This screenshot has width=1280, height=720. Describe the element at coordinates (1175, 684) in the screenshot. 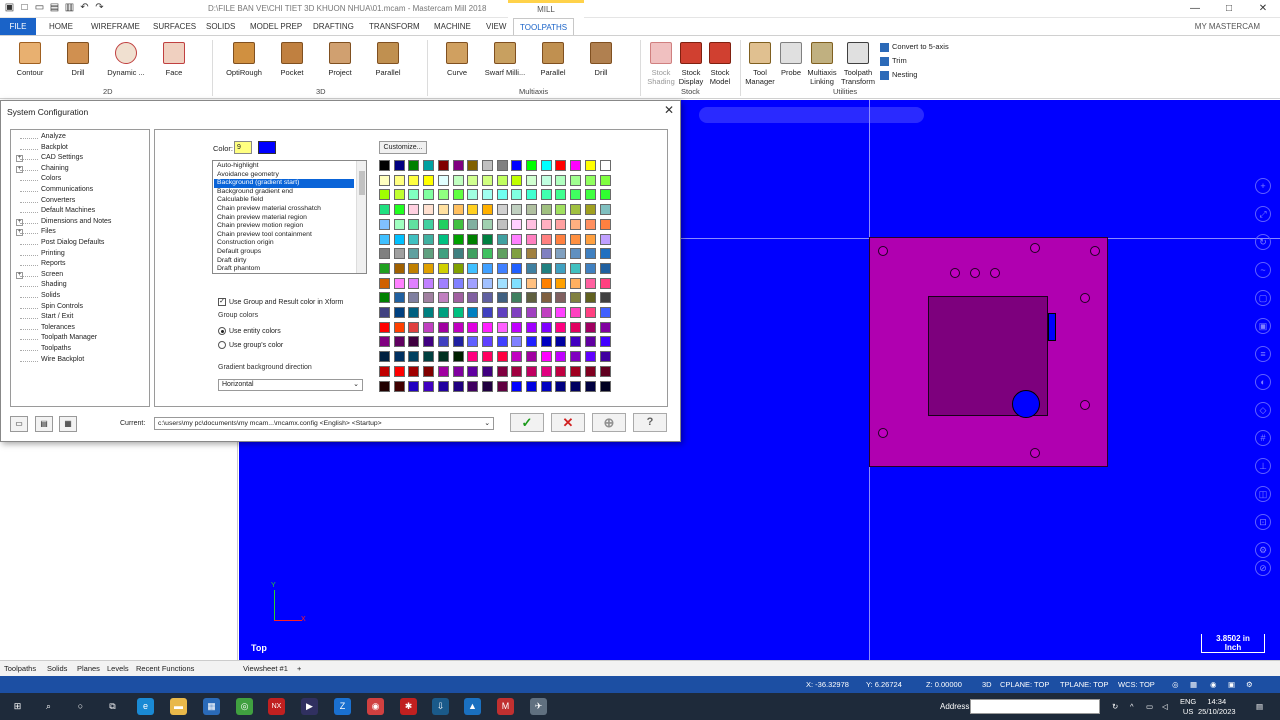

I see `globe-icon: ◎` at that location.